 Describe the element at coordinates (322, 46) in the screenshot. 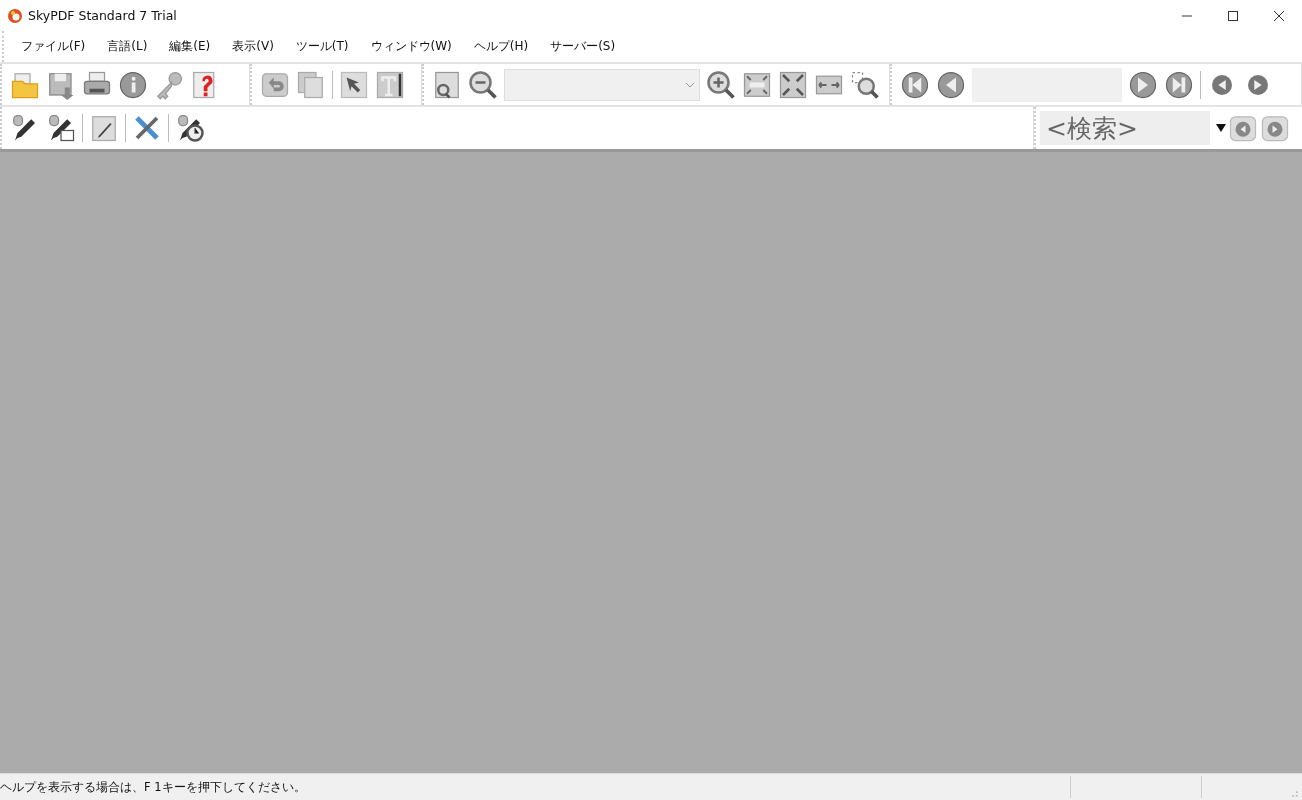

I see `menu-item: ツール(T)` at that location.